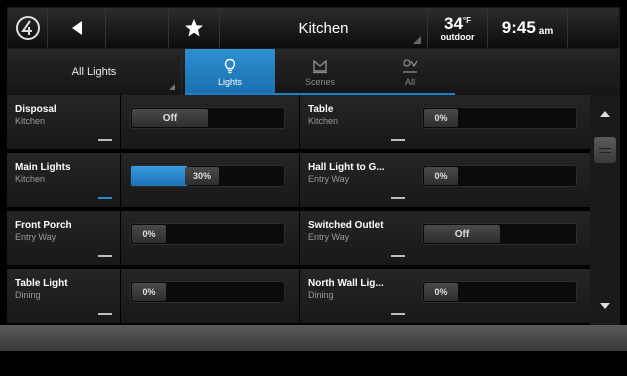  I want to click on slider-thumb: 30%, so click(202, 176).